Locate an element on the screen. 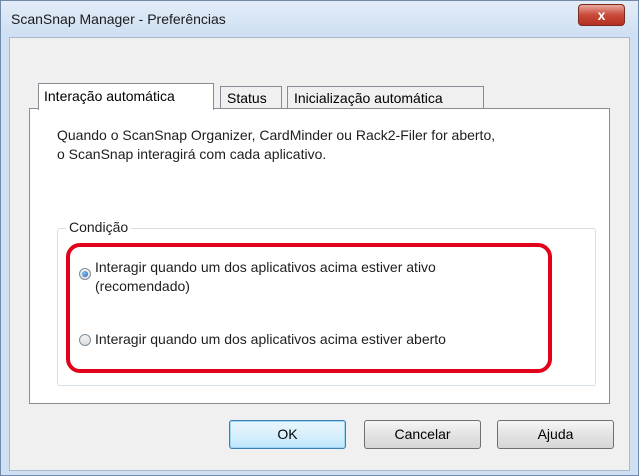  tab-label: Interação automática is located at coordinates (109, 96).